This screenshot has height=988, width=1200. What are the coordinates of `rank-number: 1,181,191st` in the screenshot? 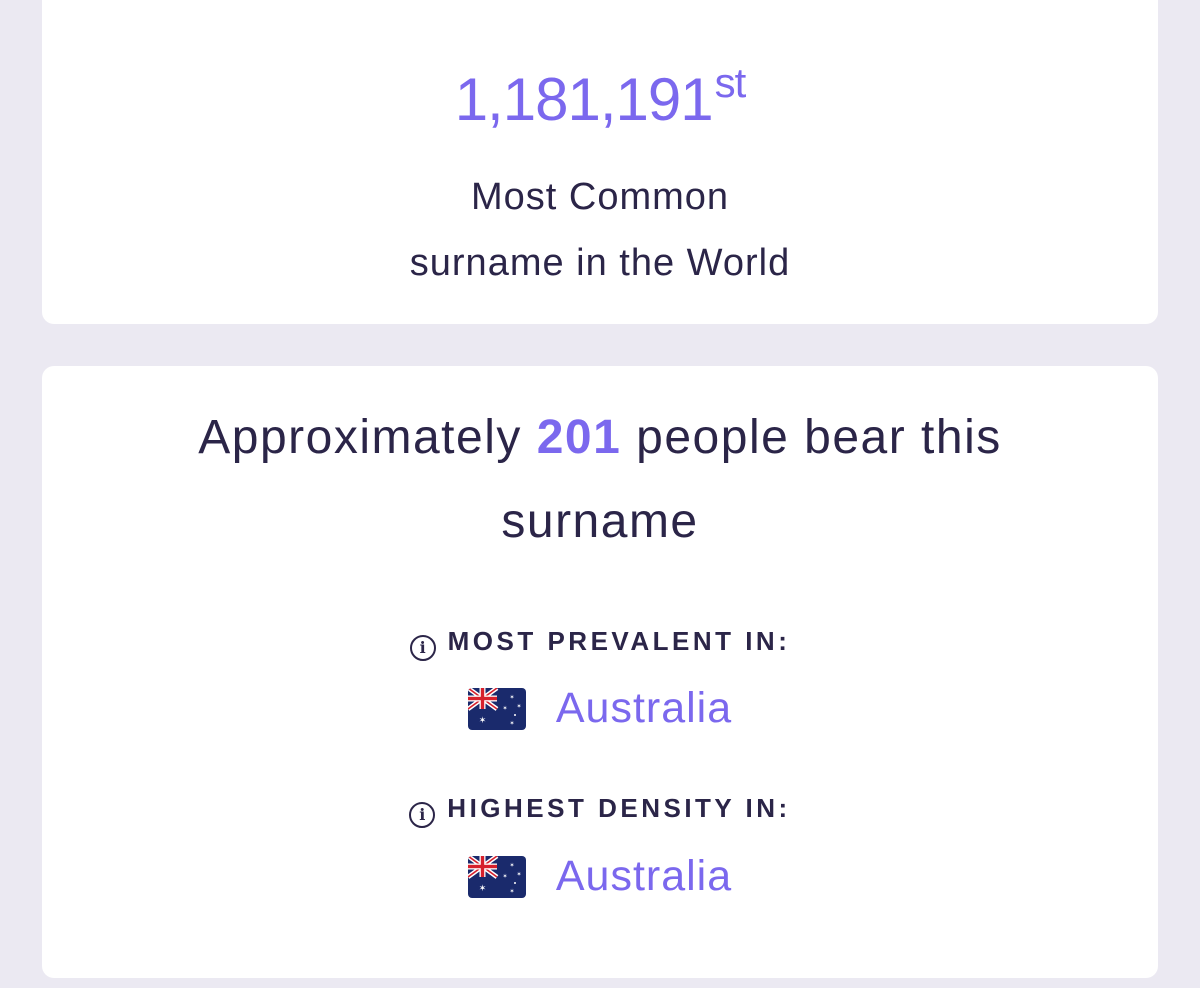 It's located at (600, 96).